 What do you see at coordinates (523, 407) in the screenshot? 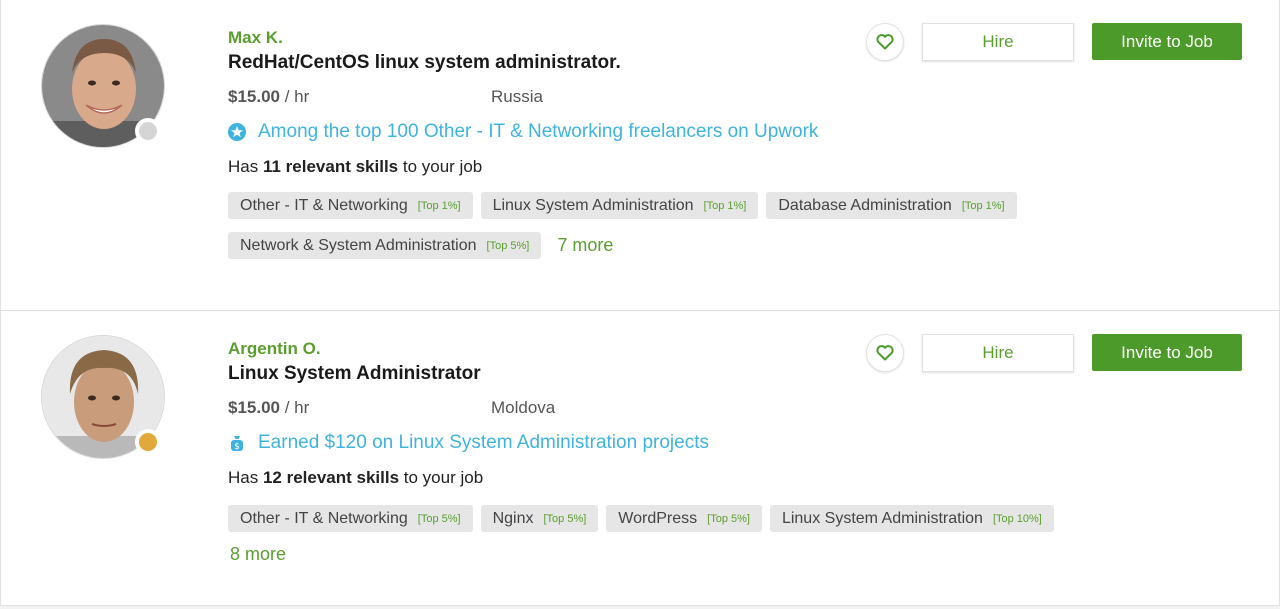
I see `location: Moldova` at bounding box center [523, 407].